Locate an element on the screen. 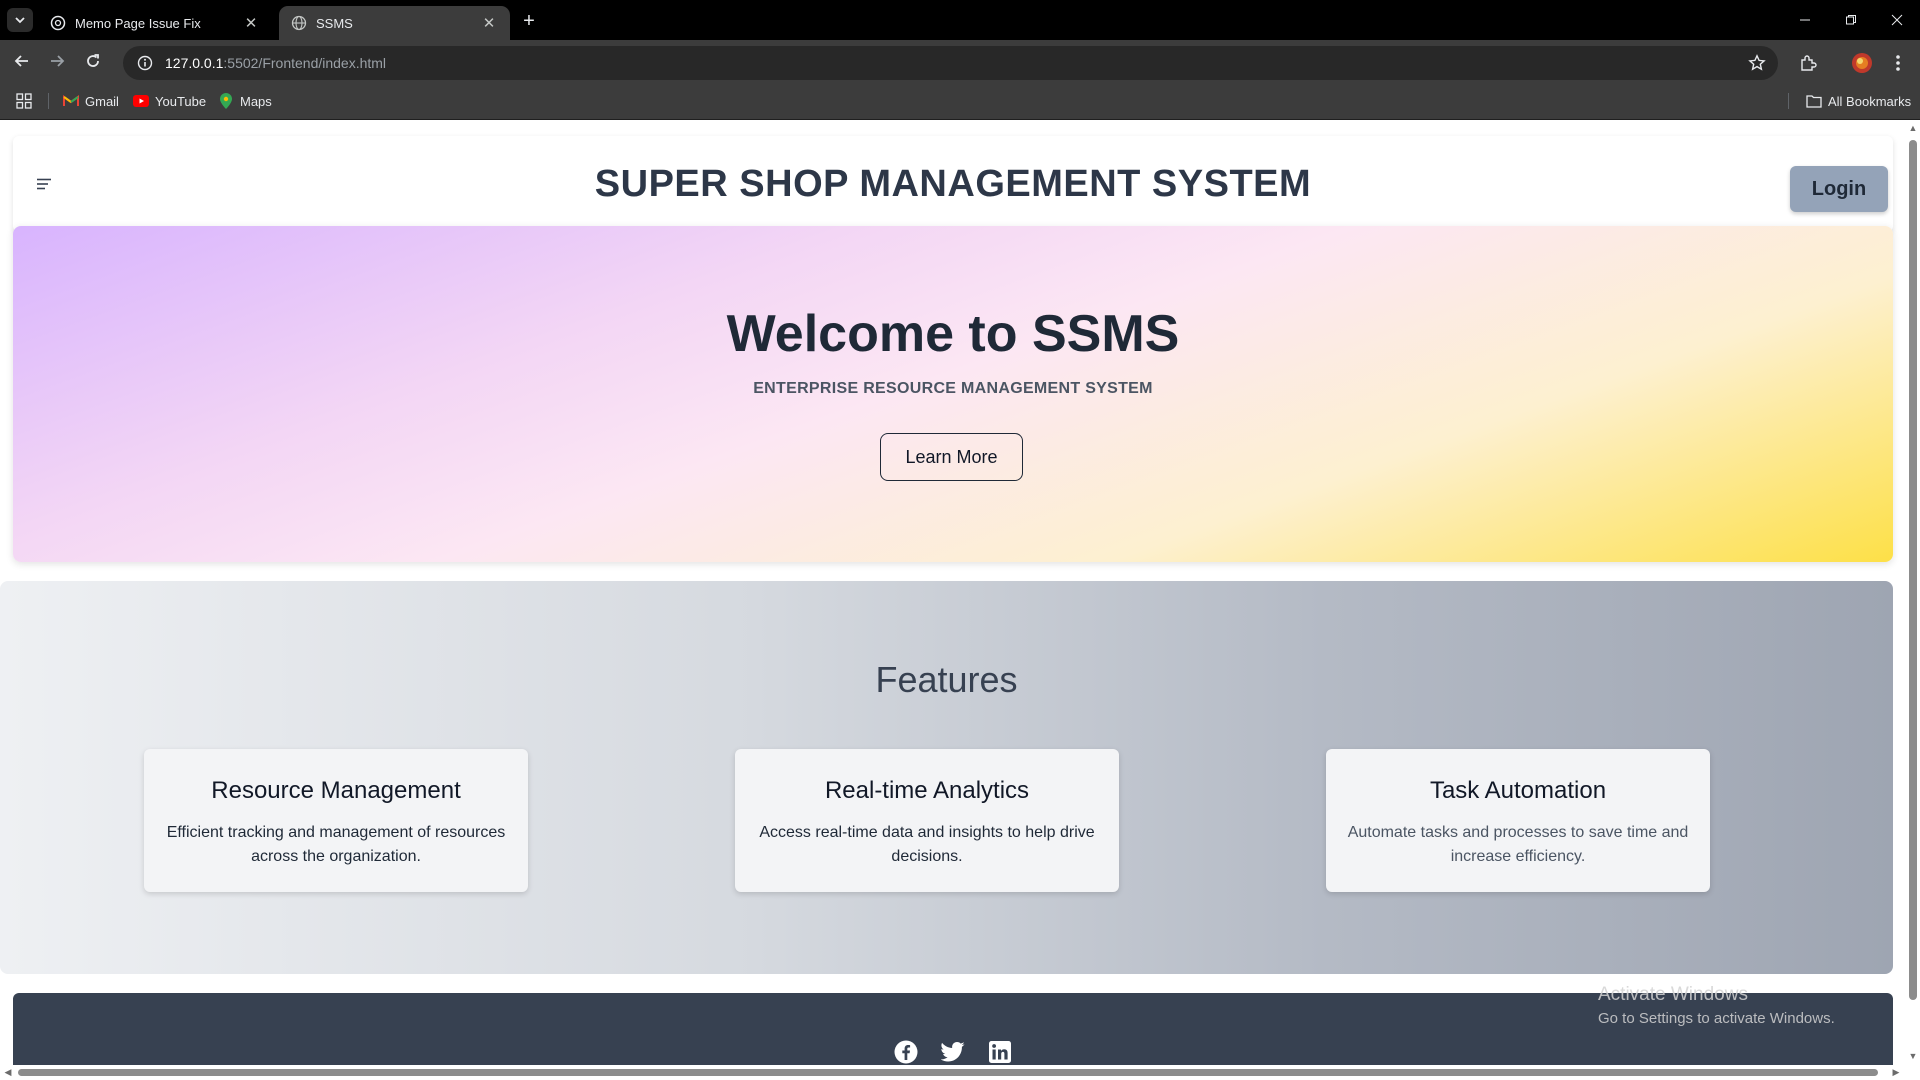 This screenshot has width=1920, height=1080. extensions-icon is located at coordinates (1808, 63).